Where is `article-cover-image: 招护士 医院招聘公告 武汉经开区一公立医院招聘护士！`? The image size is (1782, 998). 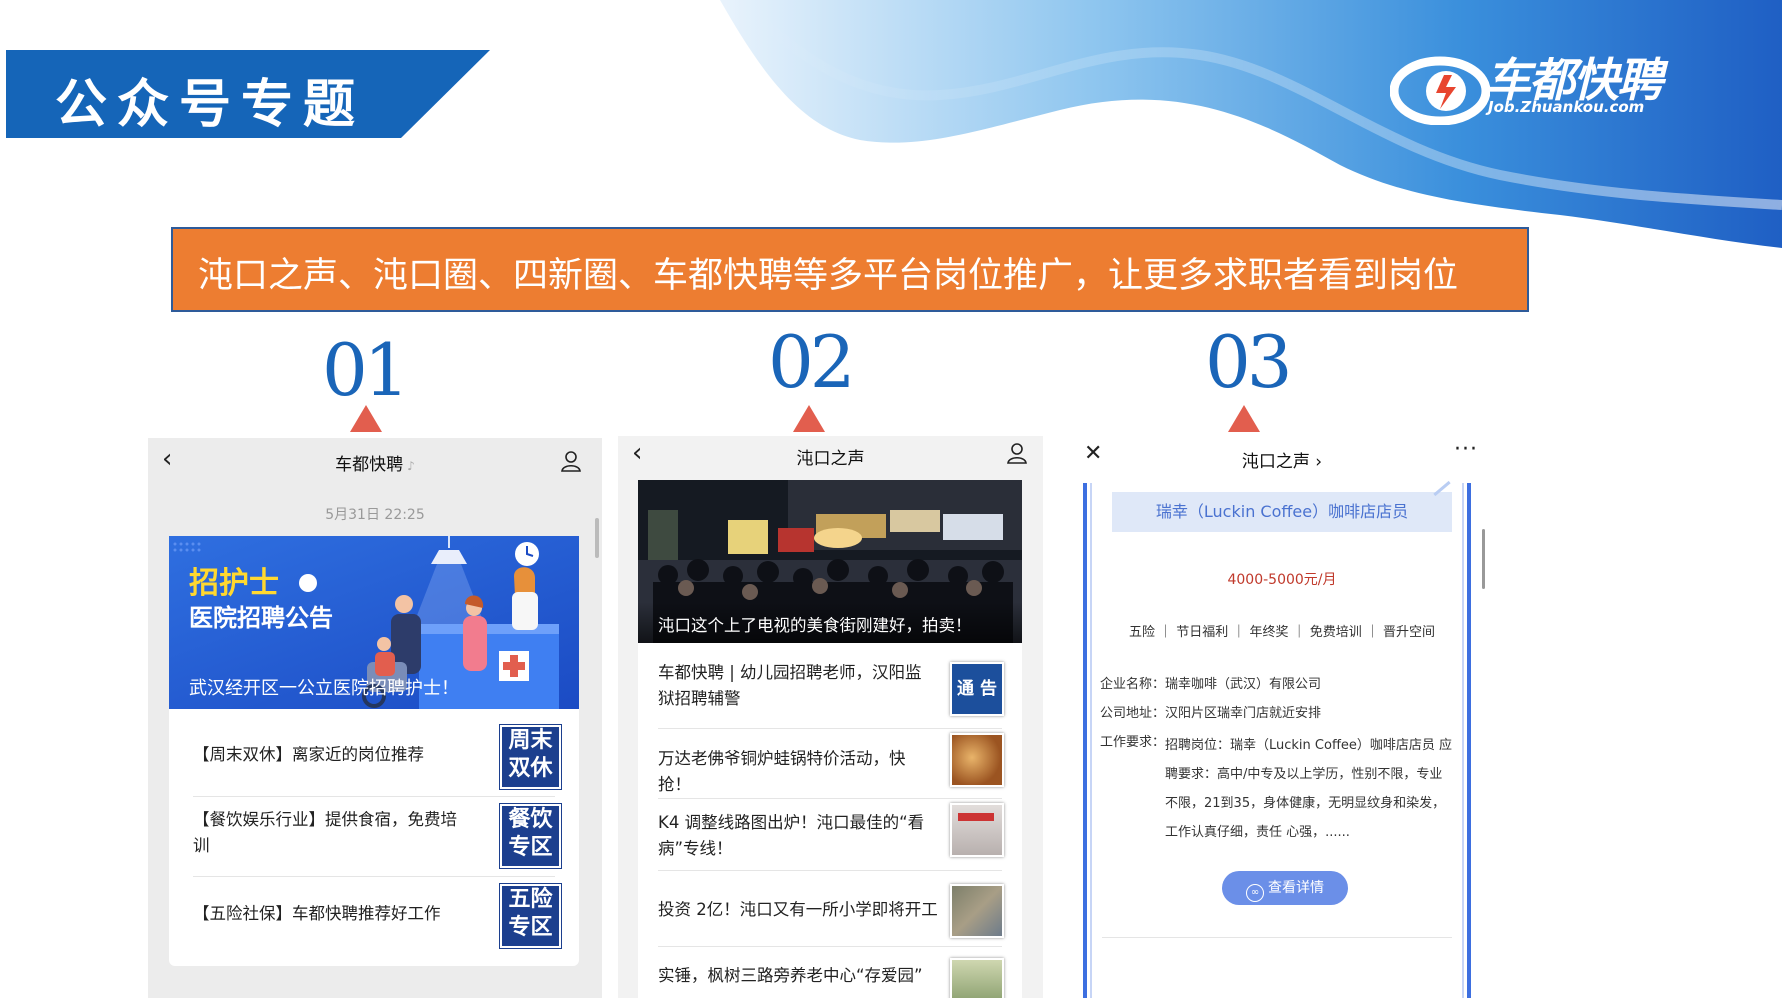 article-cover-image: 招护士 医院招聘公告 武汉经开区一公立医院招聘护士！ is located at coordinates (374, 622).